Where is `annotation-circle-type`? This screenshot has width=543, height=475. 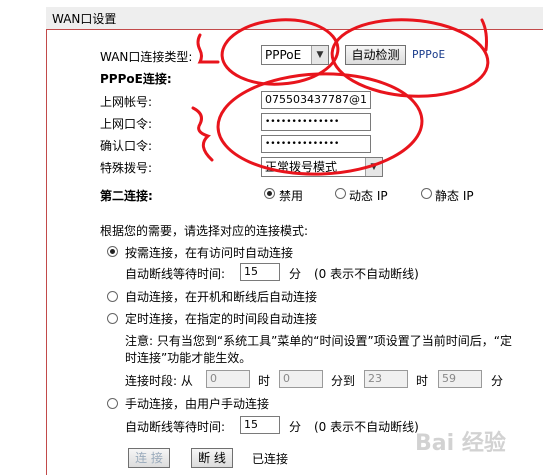 annotation-circle-type is located at coordinates (280, 52).